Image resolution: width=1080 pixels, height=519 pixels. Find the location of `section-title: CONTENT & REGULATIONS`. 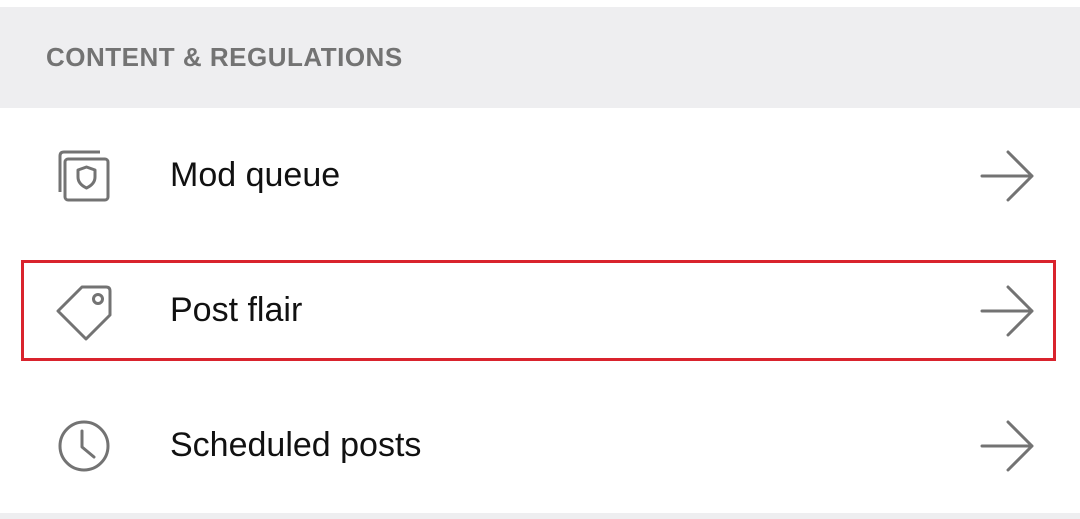

section-title: CONTENT & REGULATIONS is located at coordinates (224, 57).